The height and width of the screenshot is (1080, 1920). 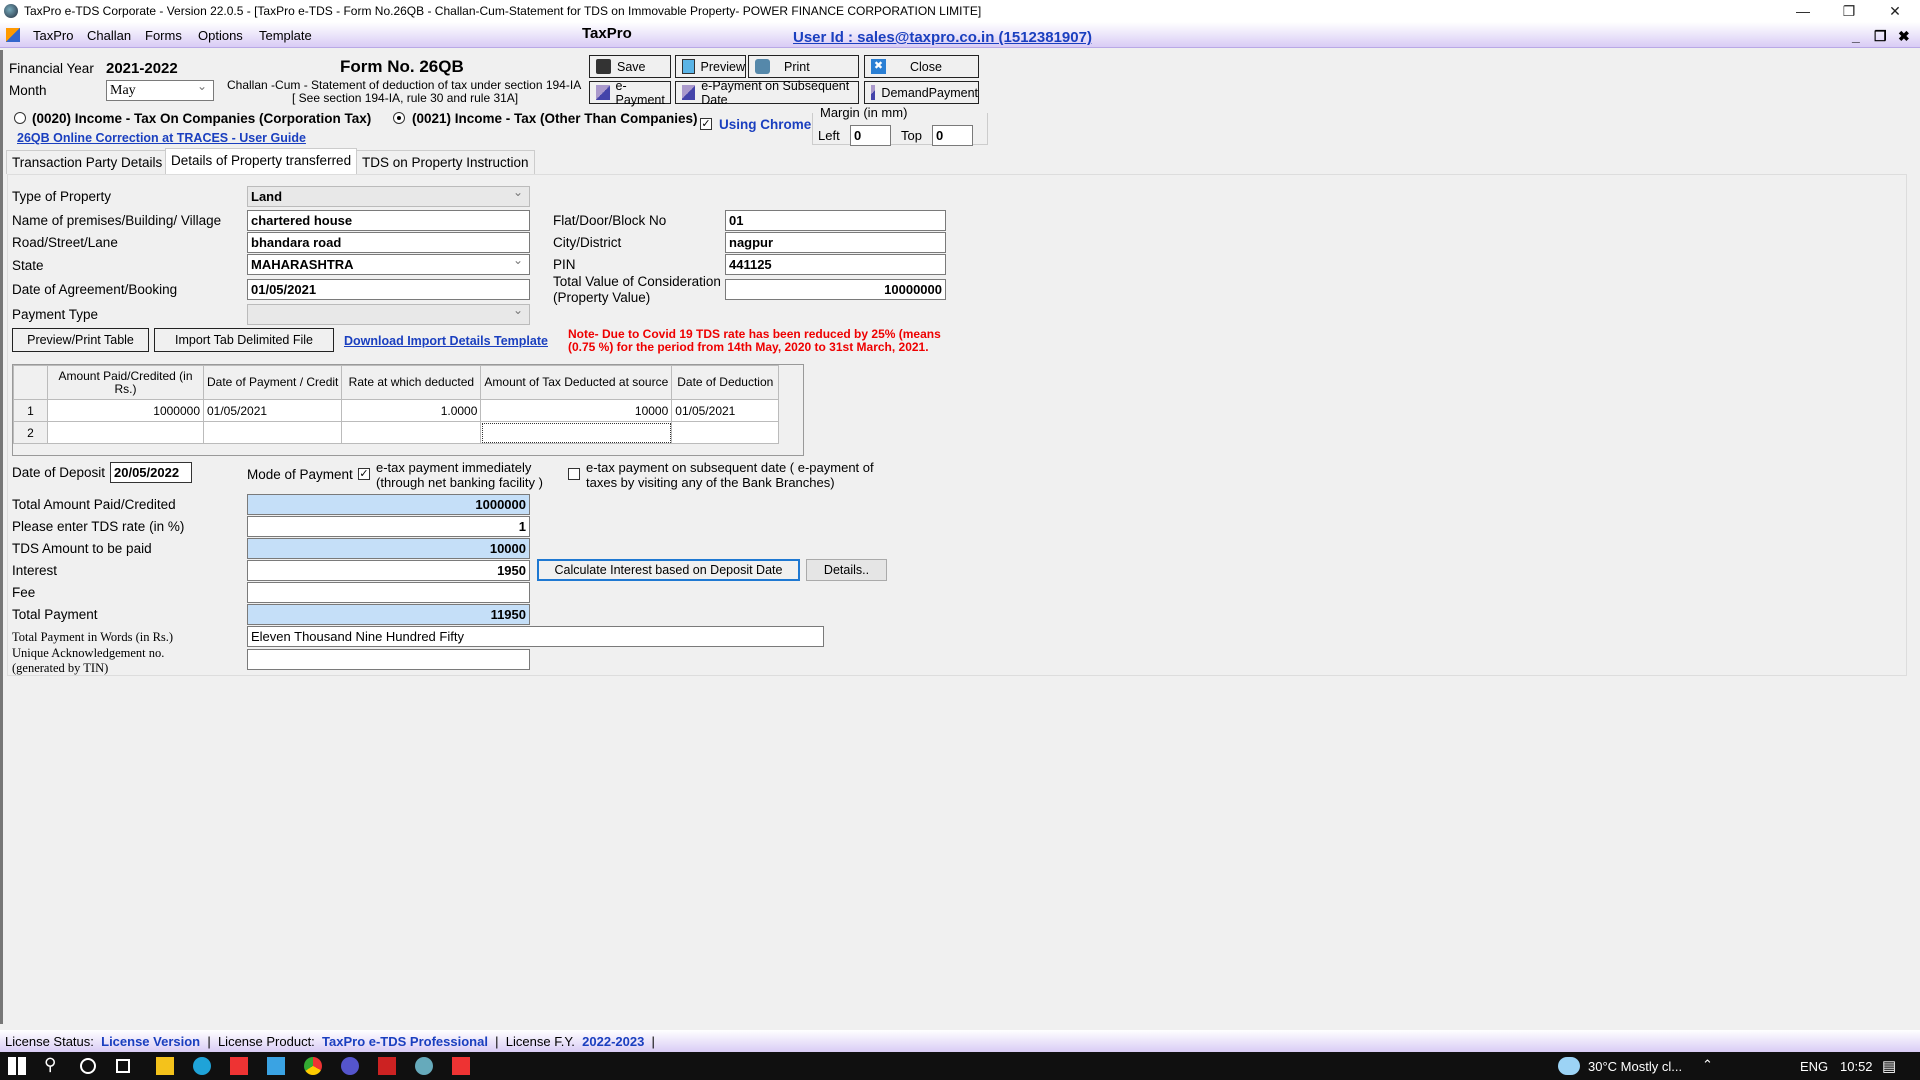 I want to click on save-button: Save, so click(x=630, y=66).